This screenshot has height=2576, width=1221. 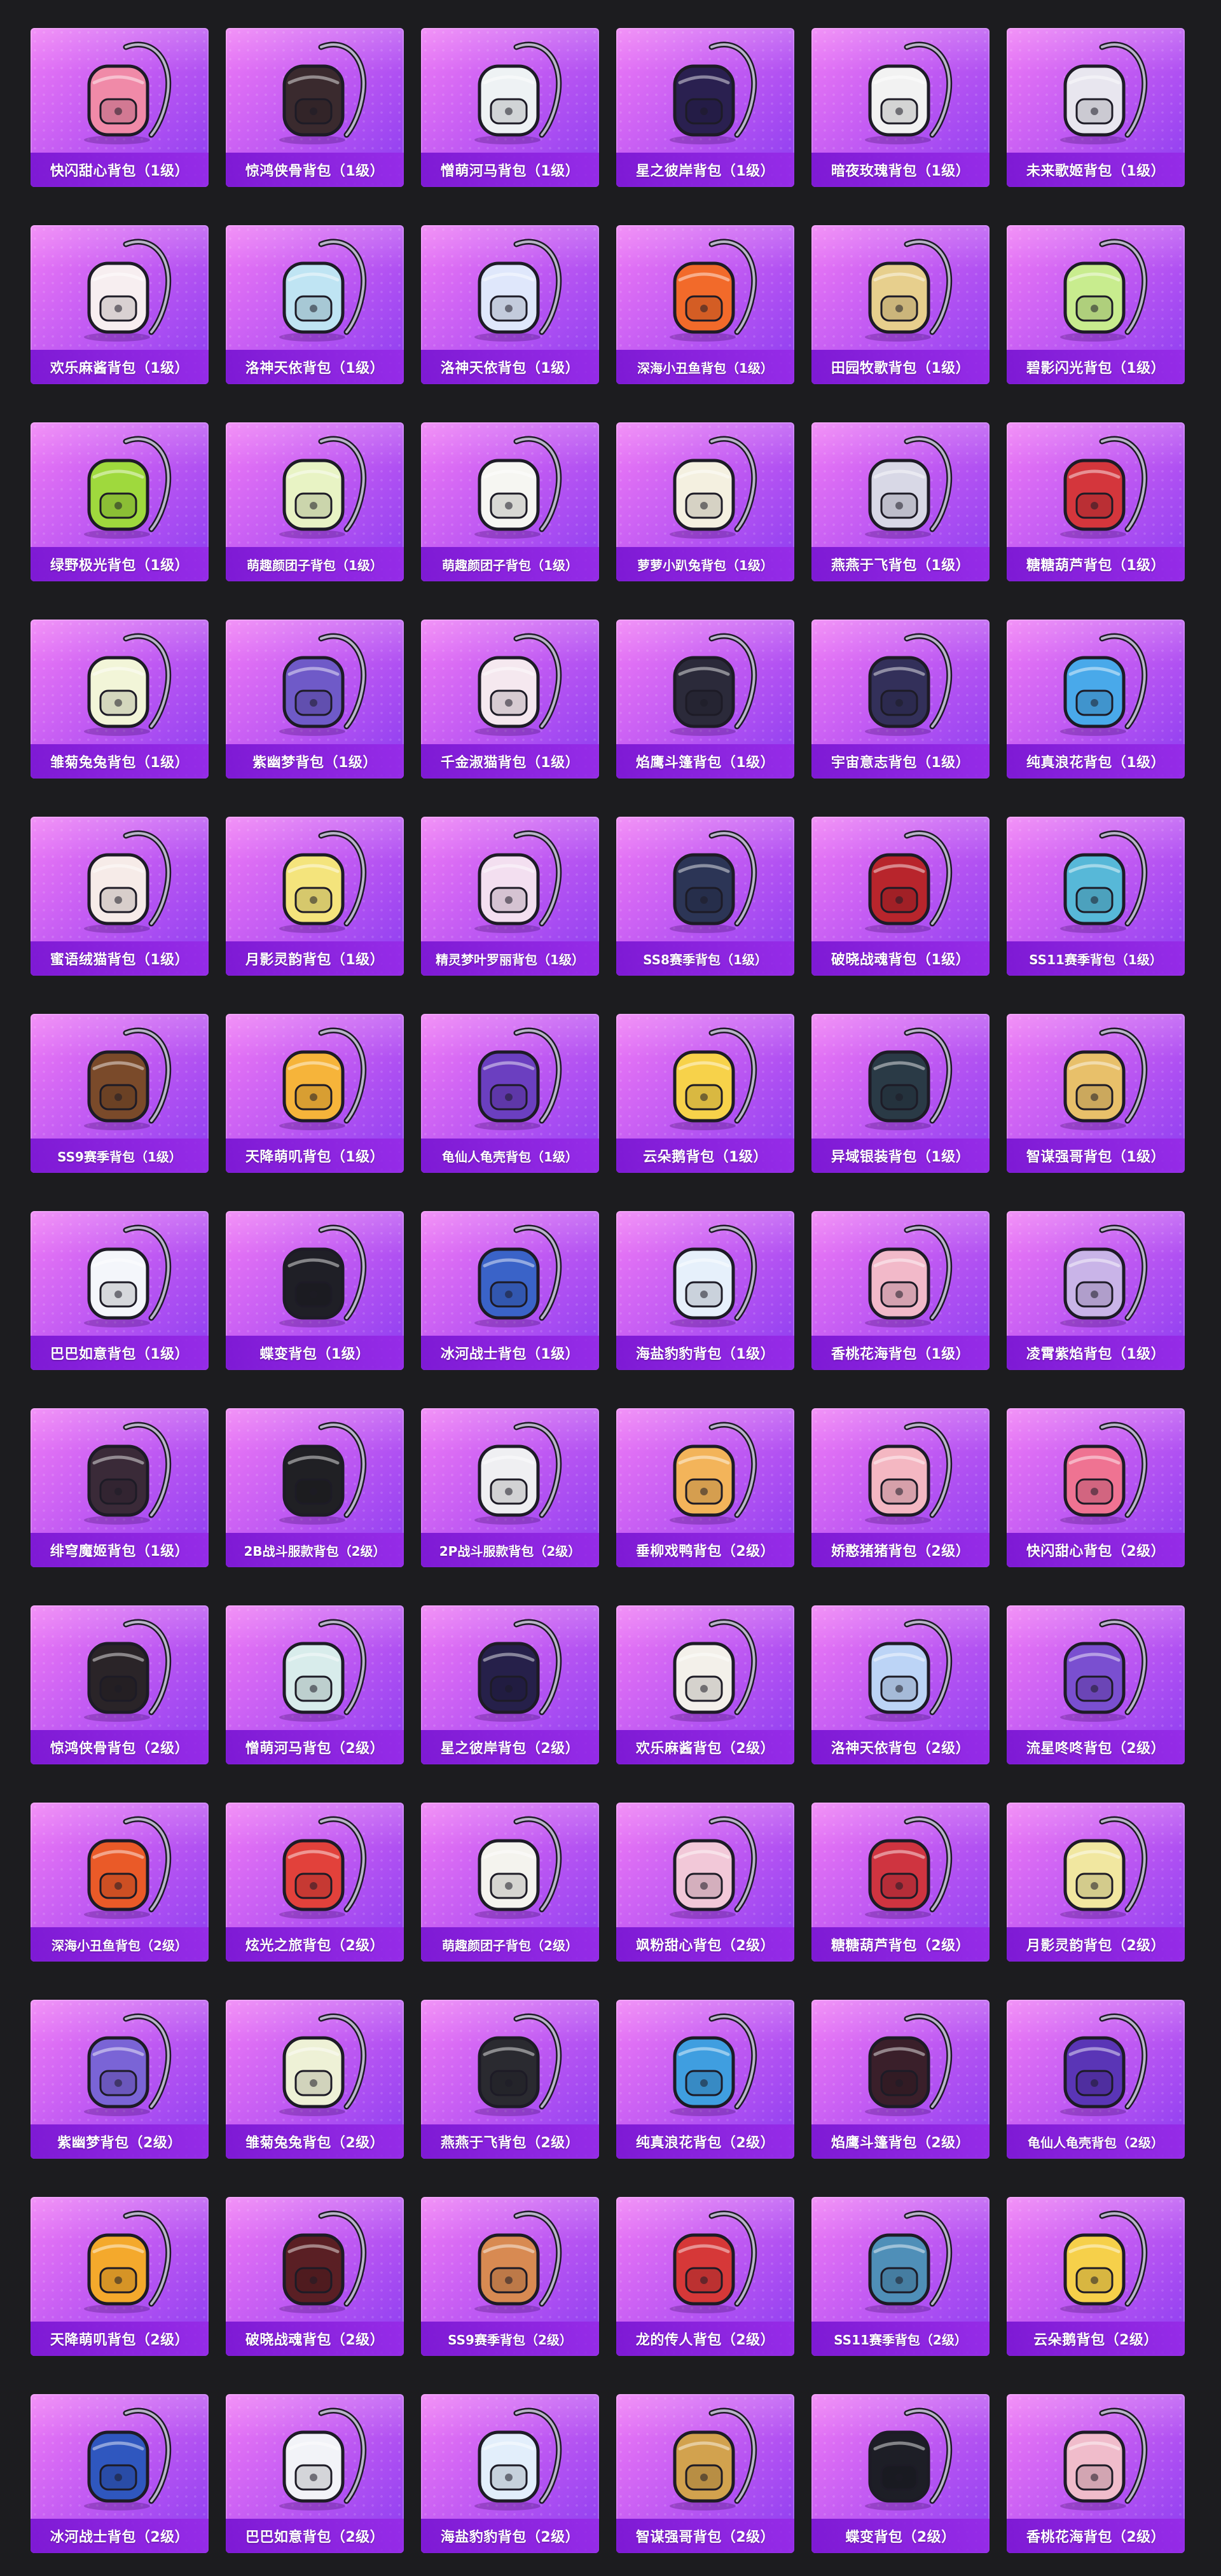 I want to click on backpack-card: 巴巴如意背包（1级）, so click(x=120, y=1290).